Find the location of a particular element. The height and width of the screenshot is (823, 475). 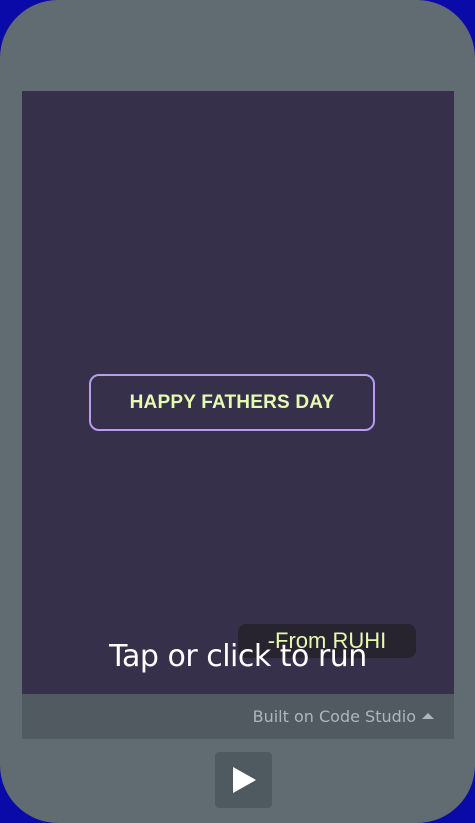

caret-up-icon is located at coordinates (428, 715).